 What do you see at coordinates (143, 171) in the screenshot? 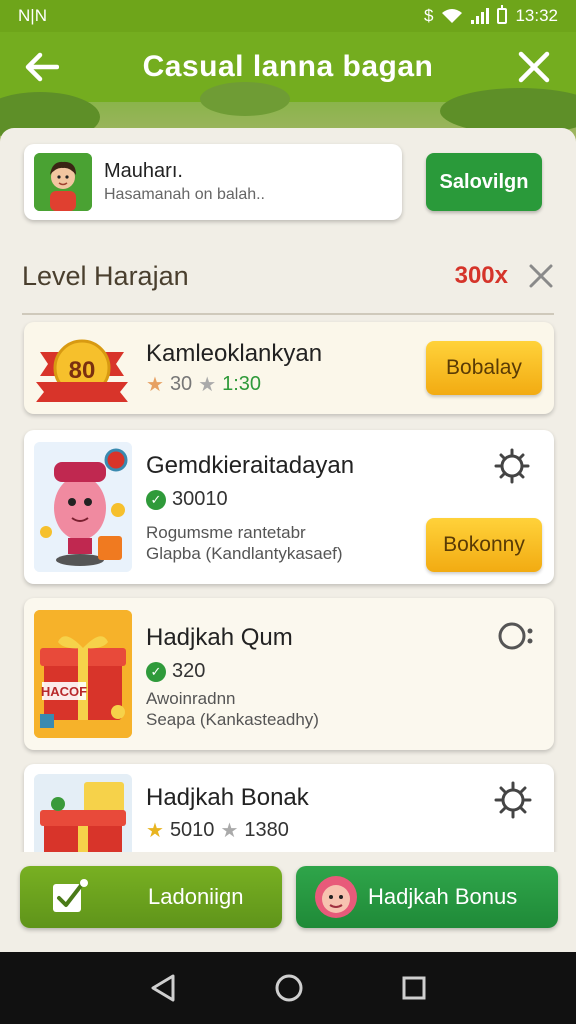
I see `profile-name: Mauharı.` at bounding box center [143, 171].